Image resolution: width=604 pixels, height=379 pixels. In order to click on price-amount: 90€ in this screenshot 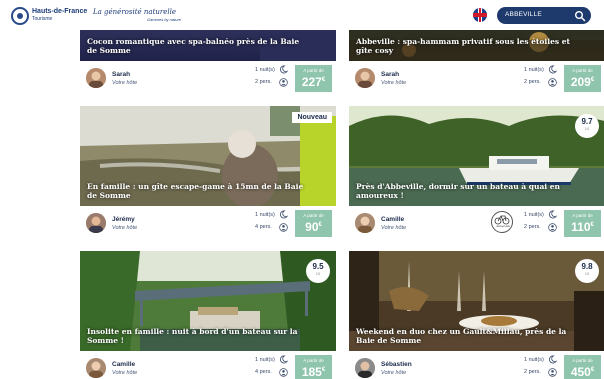, I will do `click(313, 227)`.